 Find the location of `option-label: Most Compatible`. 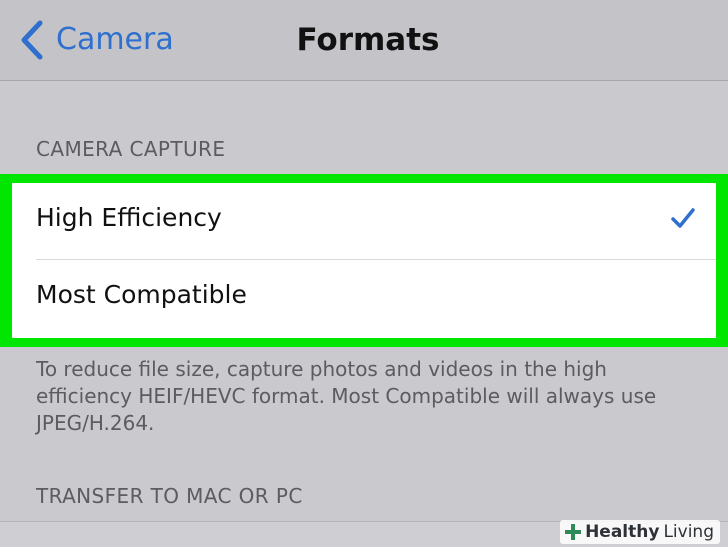

option-label: Most Compatible is located at coordinates (141, 294).